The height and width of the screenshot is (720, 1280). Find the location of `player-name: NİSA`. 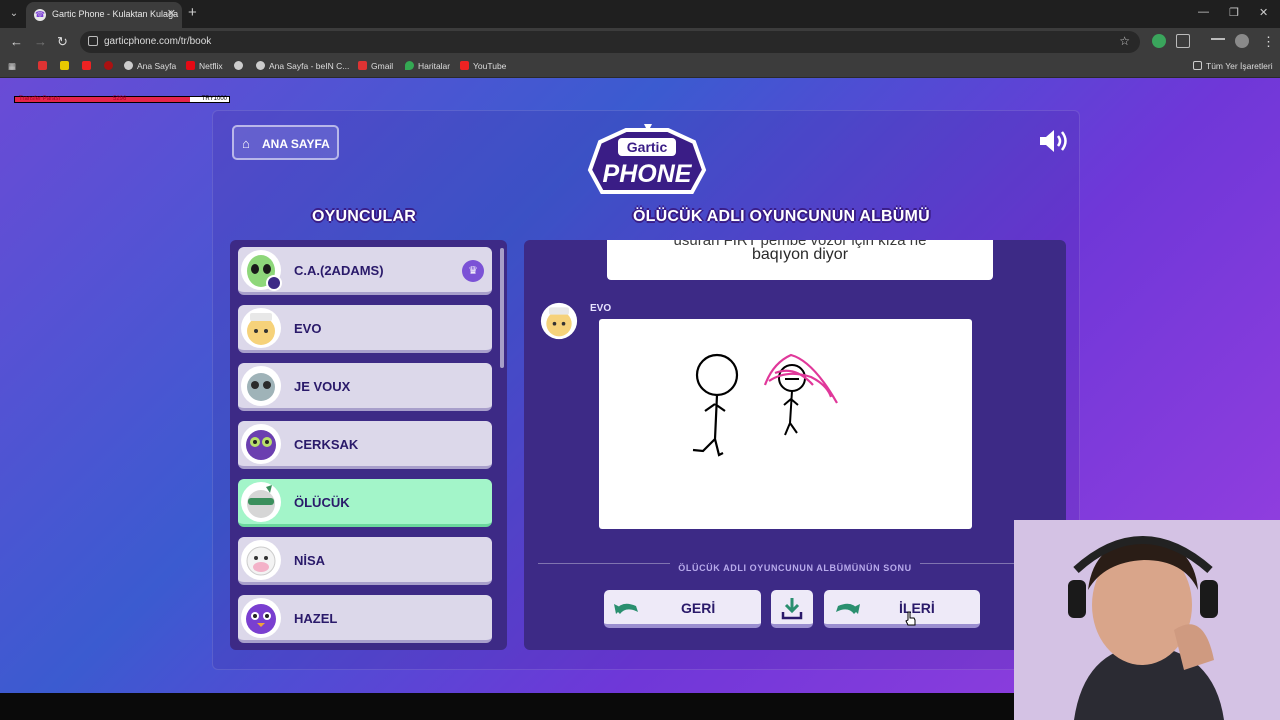

player-name: NİSA is located at coordinates (310, 560).